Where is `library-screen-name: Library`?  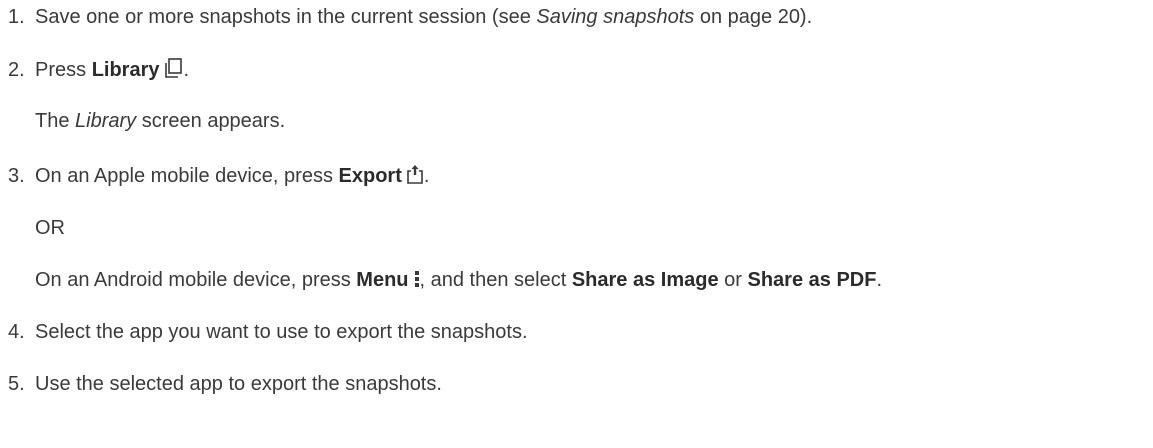
library-screen-name: Library is located at coordinates (106, 121).